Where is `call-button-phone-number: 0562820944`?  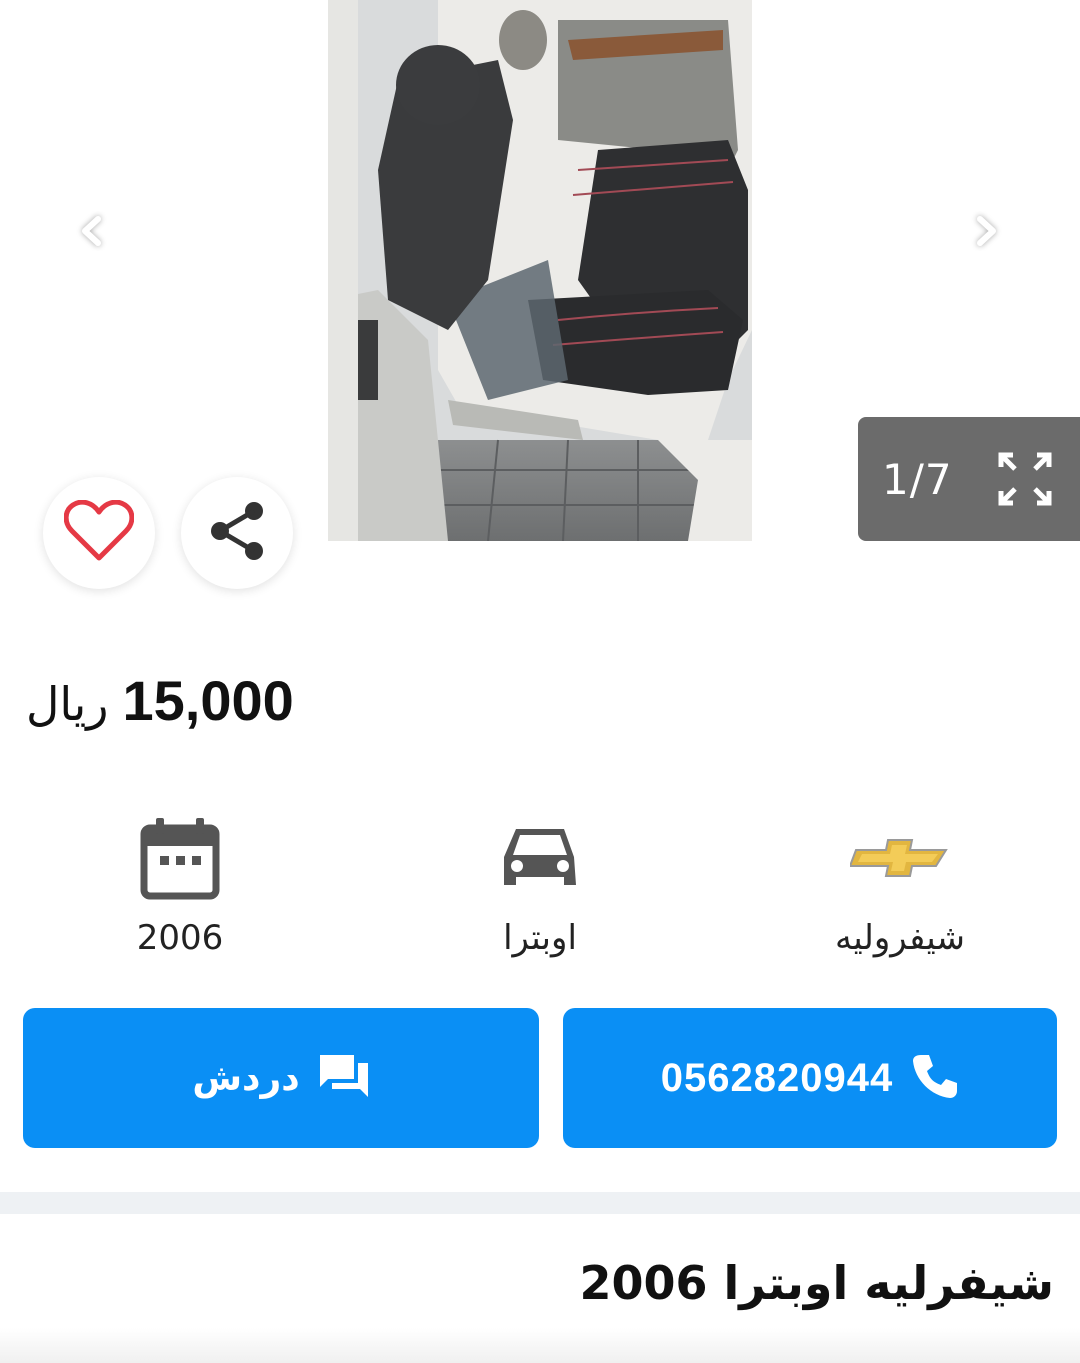 call-button-phone-number: 0562820944 is located at coordinates (777, 1077).